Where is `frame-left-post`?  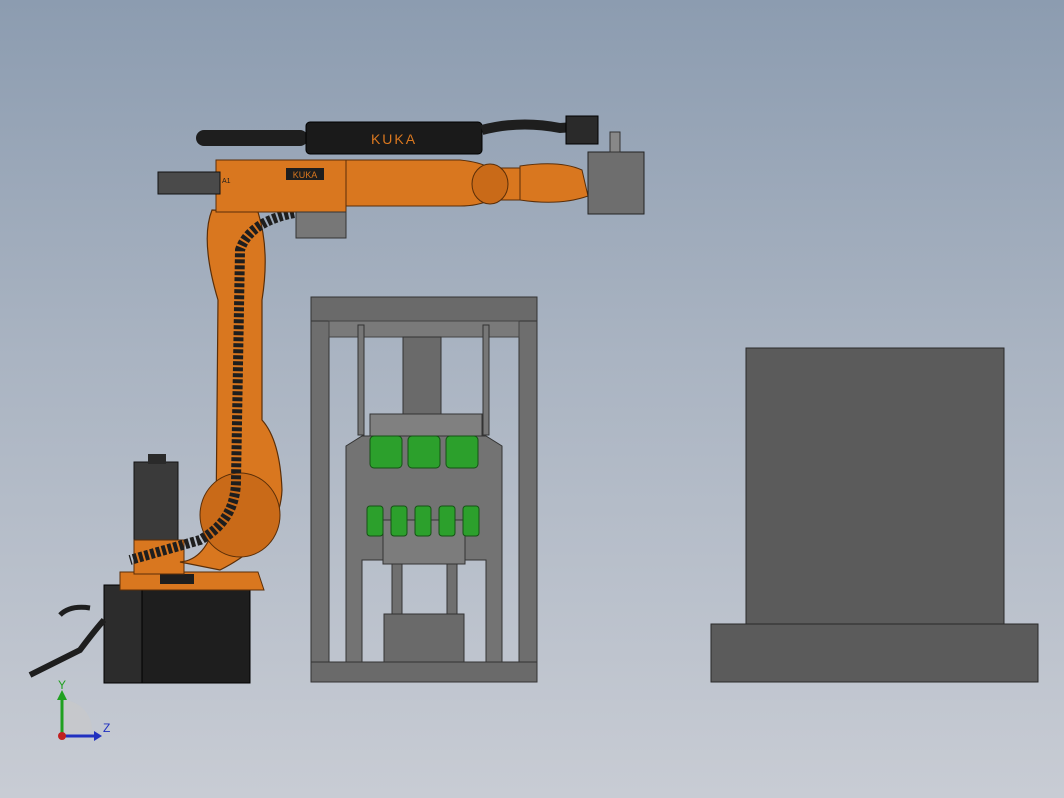
frame-left-post is located at coordinates (320, 501).